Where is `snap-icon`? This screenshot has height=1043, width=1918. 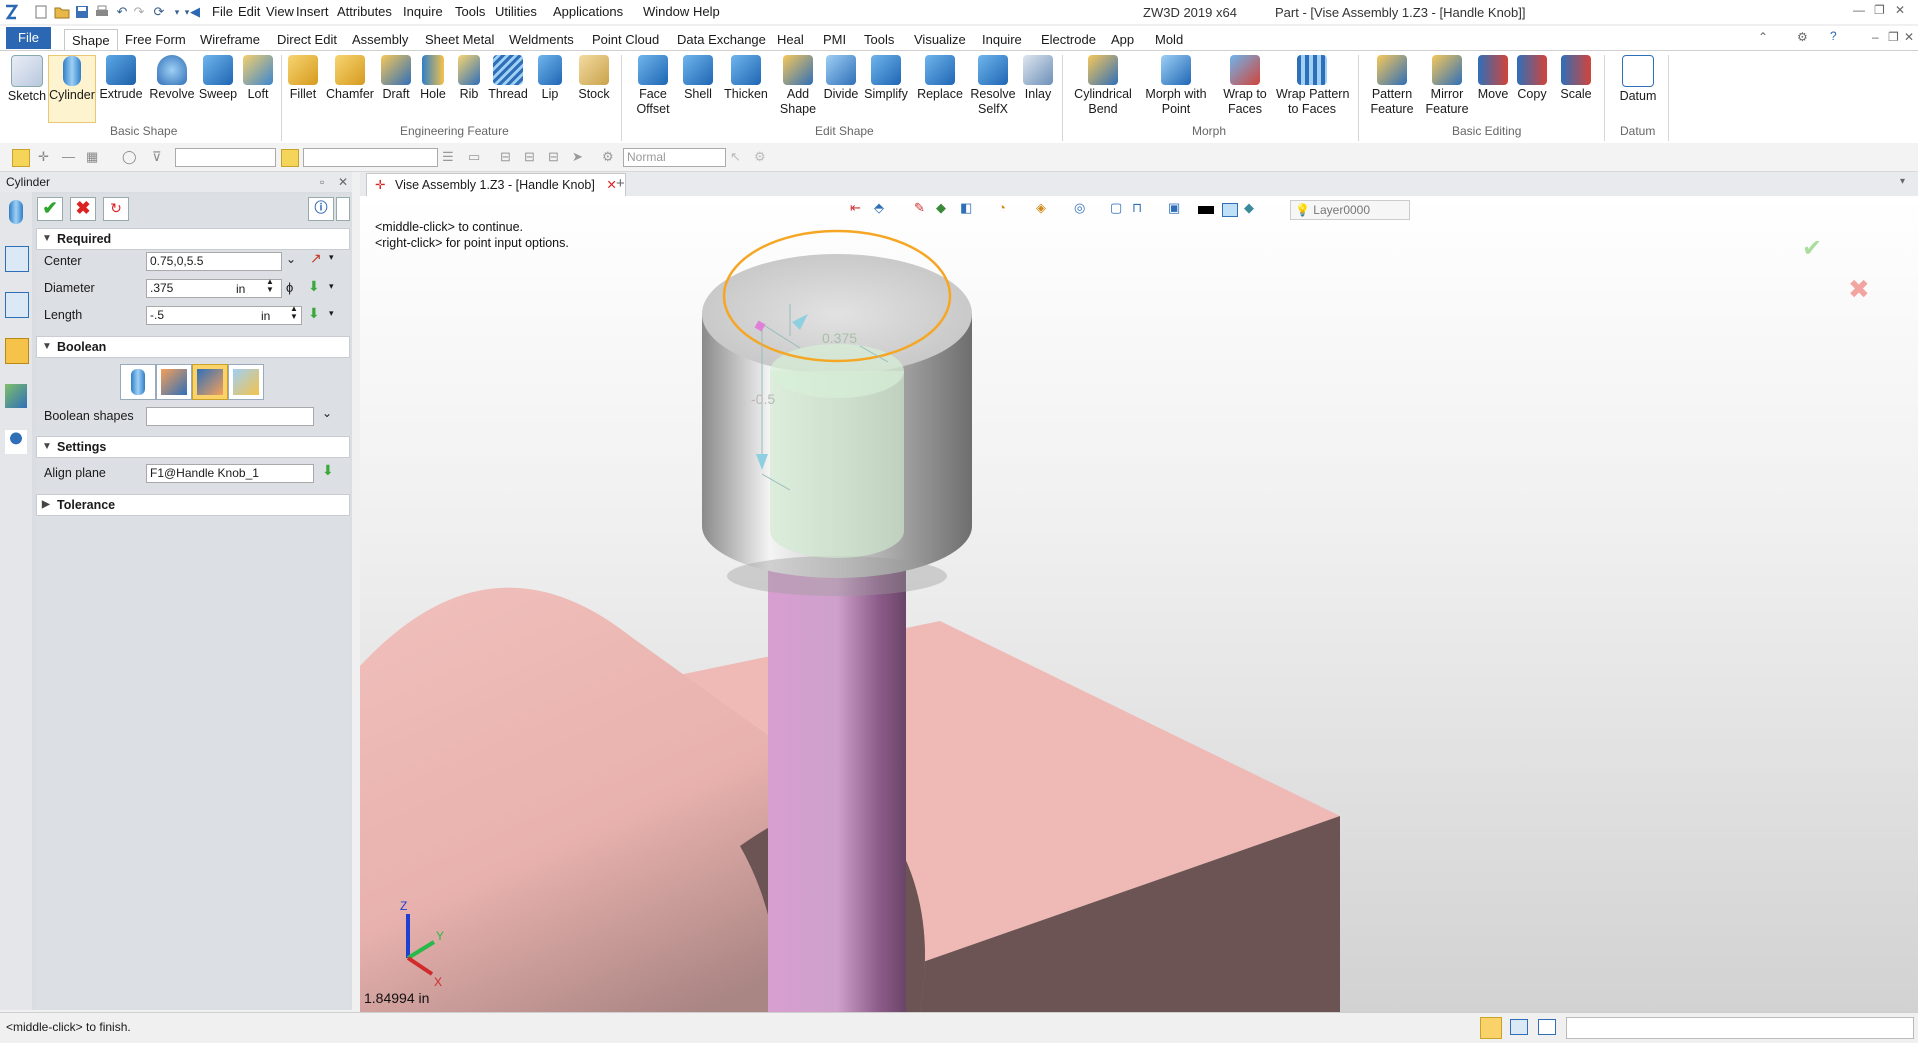 snap-icon is located at coordinates (290, 158).